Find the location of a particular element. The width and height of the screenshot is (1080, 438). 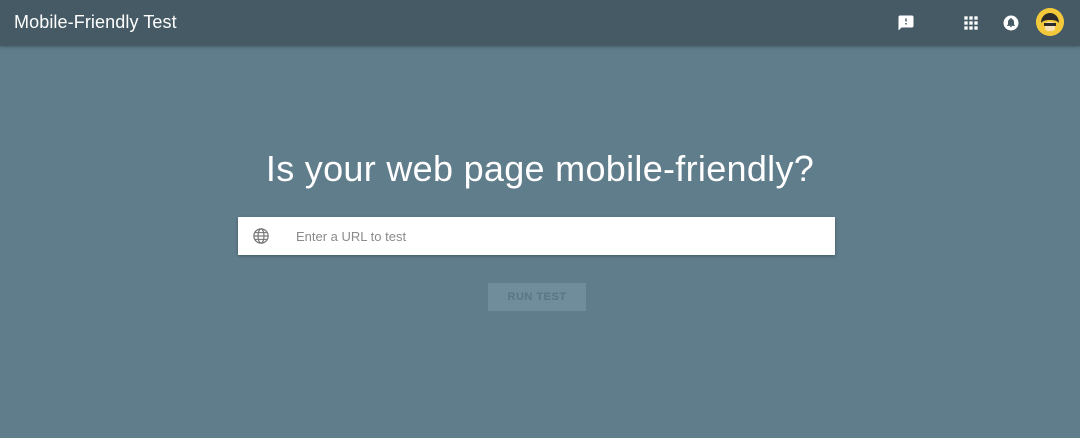

account-avatar is located at coordinates (1050, 22).